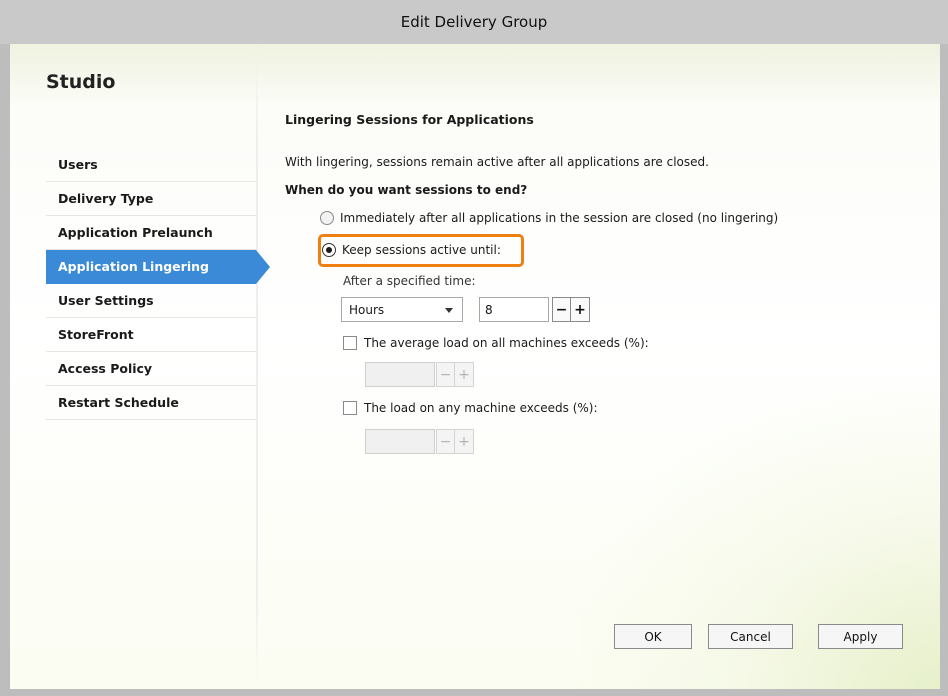  What do you see at coordinates (350, 343) in the screenshot?
I see `average-load-checkbox` at bounding box center [350, 343].